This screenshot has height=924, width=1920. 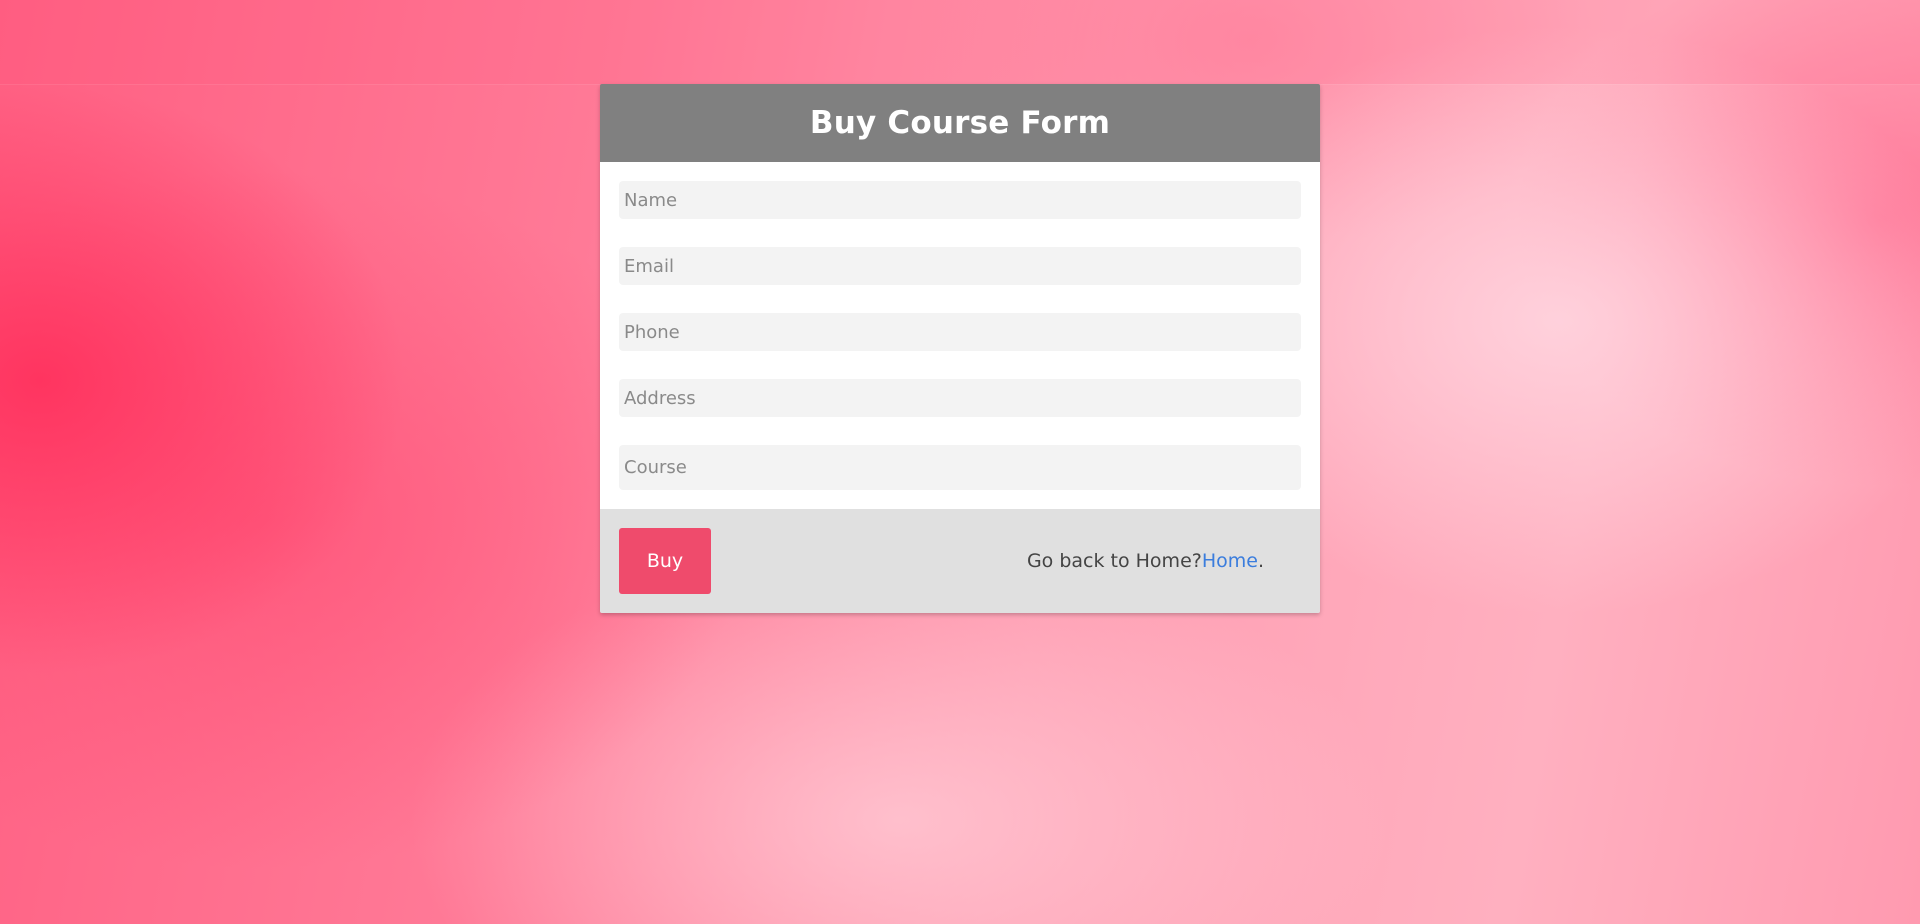 What do you see at coordinates (960, 467) in the screenshot?
I see `course-input` at bounding box center [960, 467].